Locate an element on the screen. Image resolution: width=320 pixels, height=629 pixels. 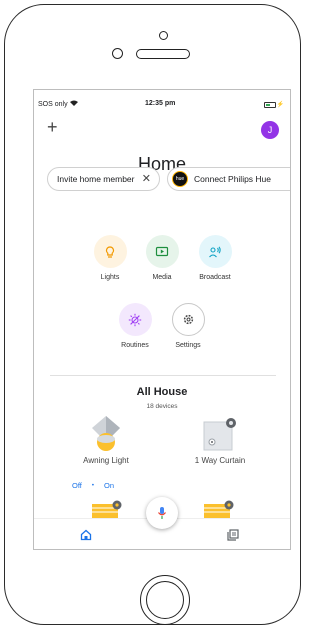
feed-icon is located at coordinates (233, 535).